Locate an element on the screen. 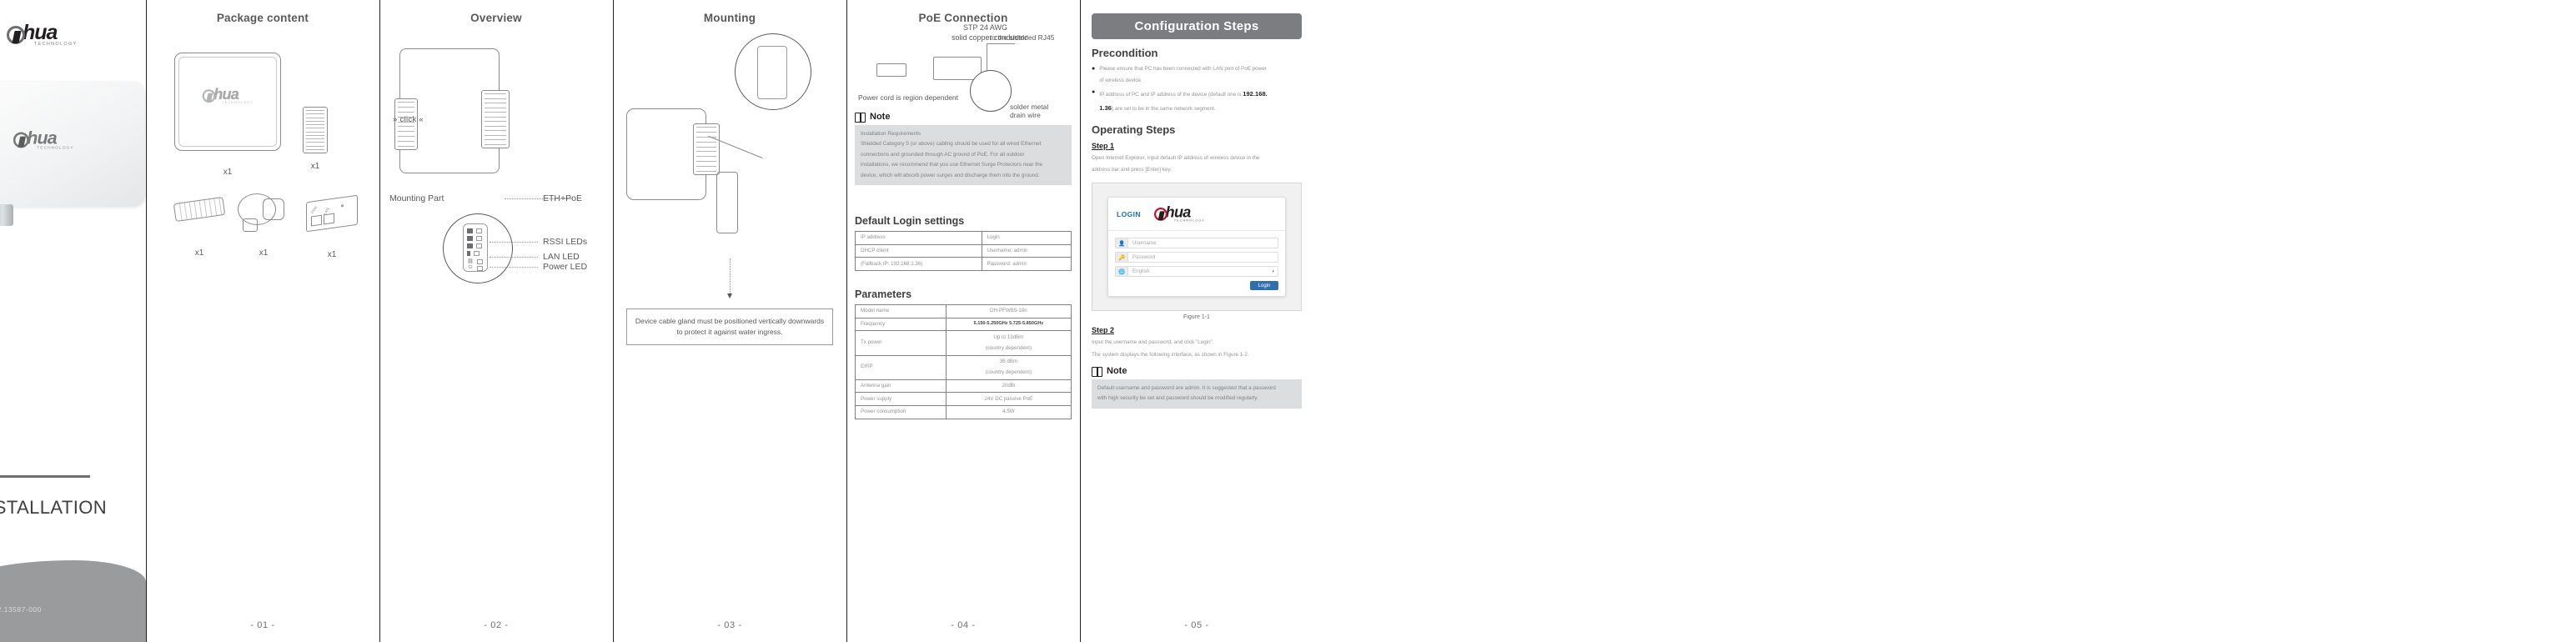  cover-rule is located at coordinates (45, 476).